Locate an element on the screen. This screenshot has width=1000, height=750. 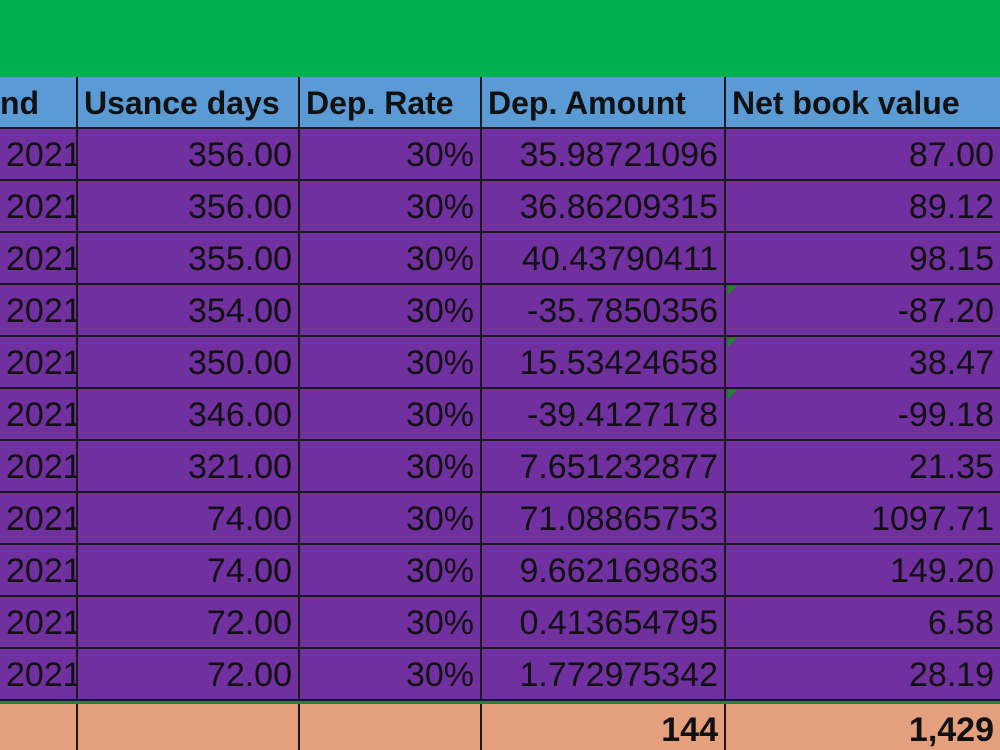
table-row: 2021 74.00 30% 9.662169863 149.20 is located at coordinates (500, 571).